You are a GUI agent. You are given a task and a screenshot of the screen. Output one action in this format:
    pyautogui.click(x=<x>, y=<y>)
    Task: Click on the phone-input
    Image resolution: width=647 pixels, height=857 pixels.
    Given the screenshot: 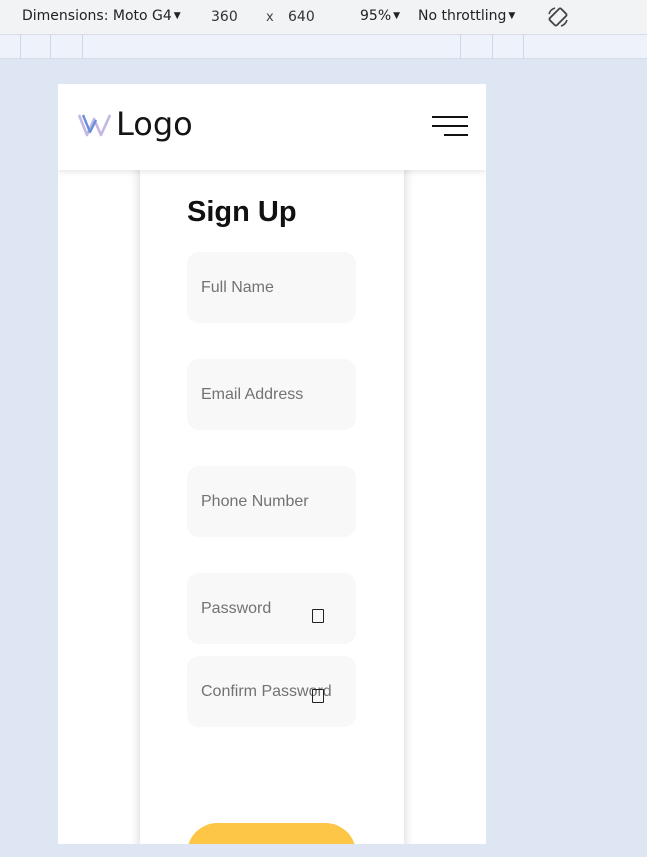 What is the action you would take?
    pyautogui.click(x=271, y=501)
    